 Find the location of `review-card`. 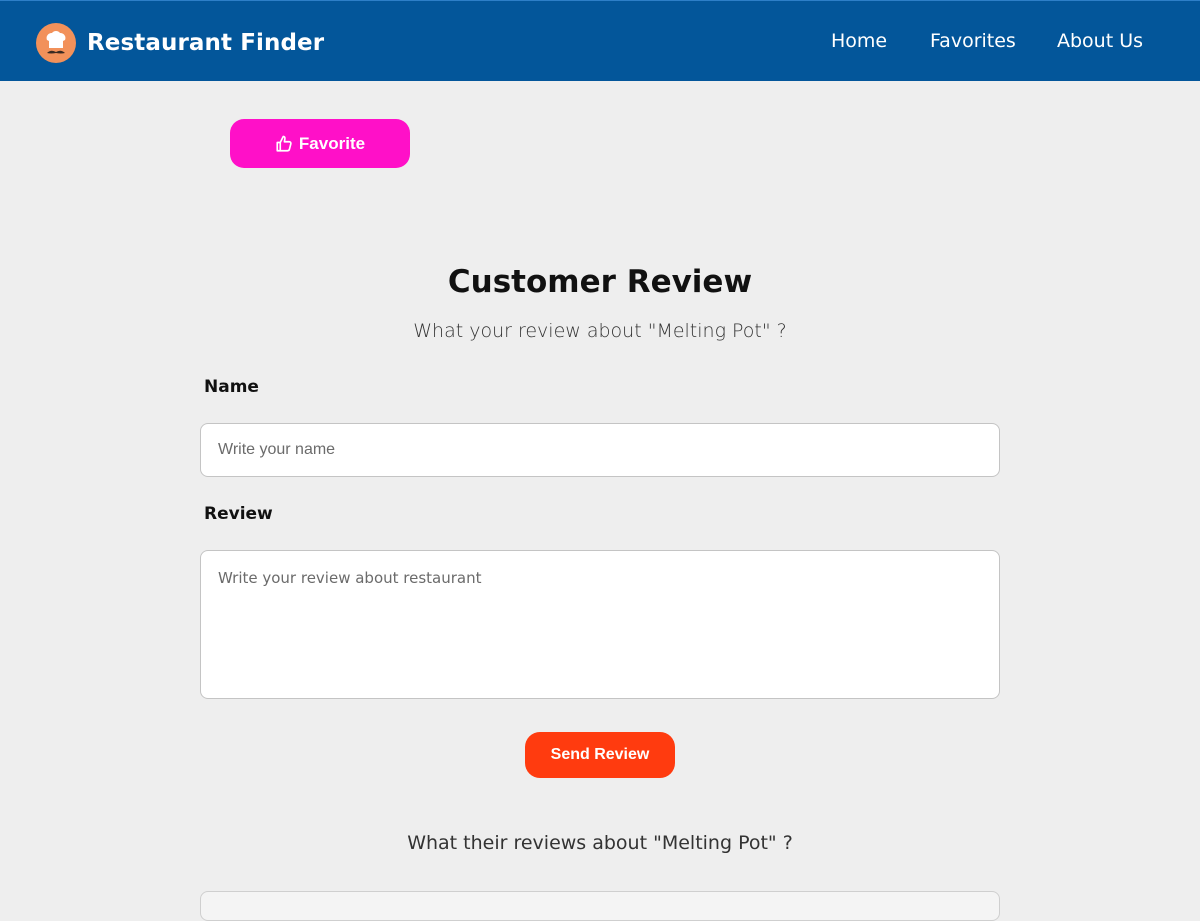

review-card is located at coordinates (600, 906).